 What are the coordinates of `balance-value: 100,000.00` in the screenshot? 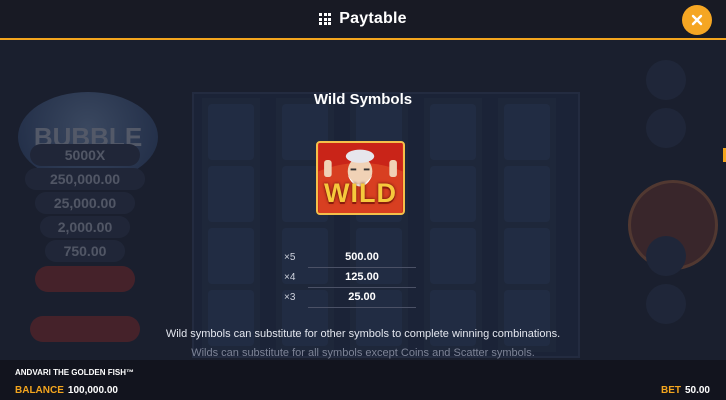 It's located at (92, 390).